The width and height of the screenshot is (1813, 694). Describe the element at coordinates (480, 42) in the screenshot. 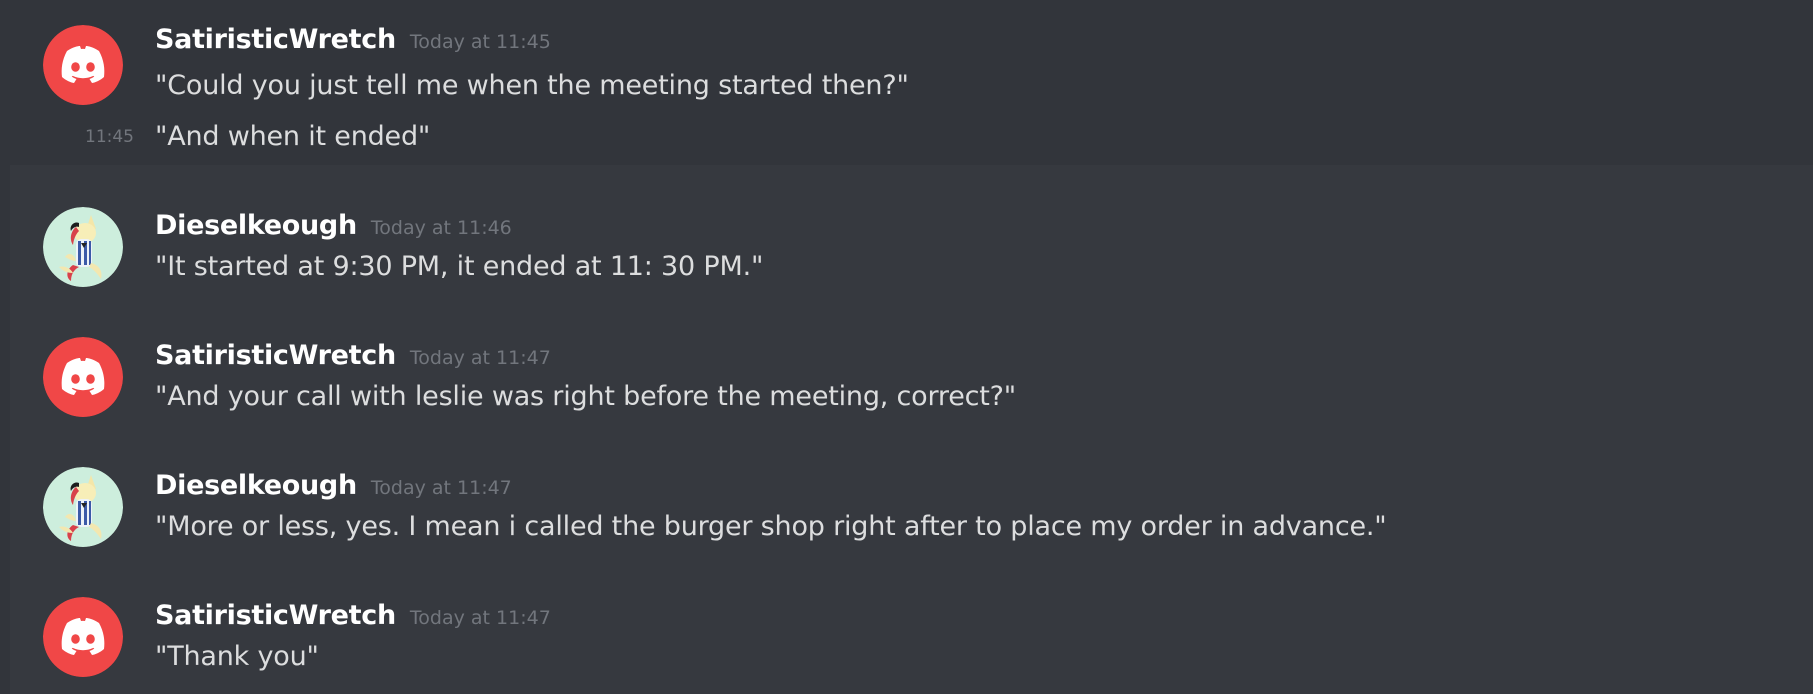

I see `timestamp: Today at 11:45` at that location.